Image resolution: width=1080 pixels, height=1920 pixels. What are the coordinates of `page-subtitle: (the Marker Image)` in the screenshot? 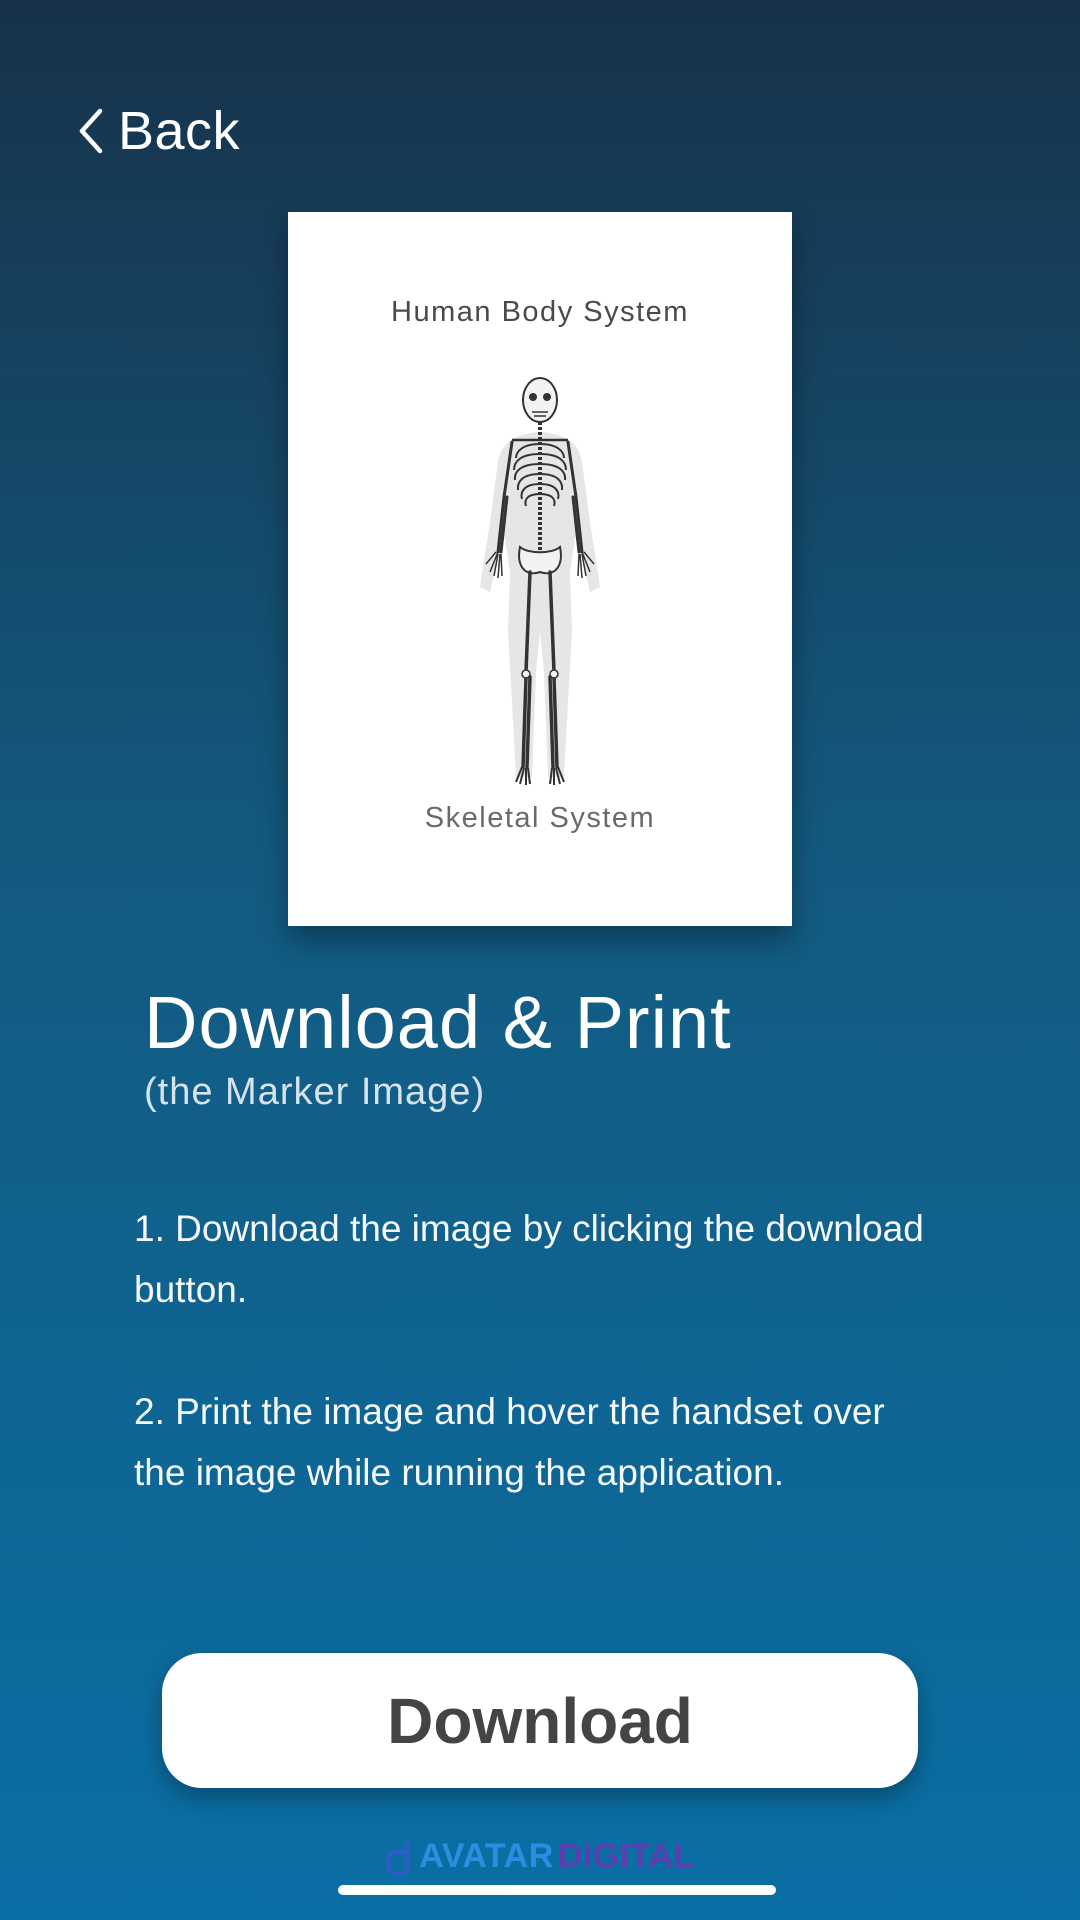 It's located at (315, 1092).